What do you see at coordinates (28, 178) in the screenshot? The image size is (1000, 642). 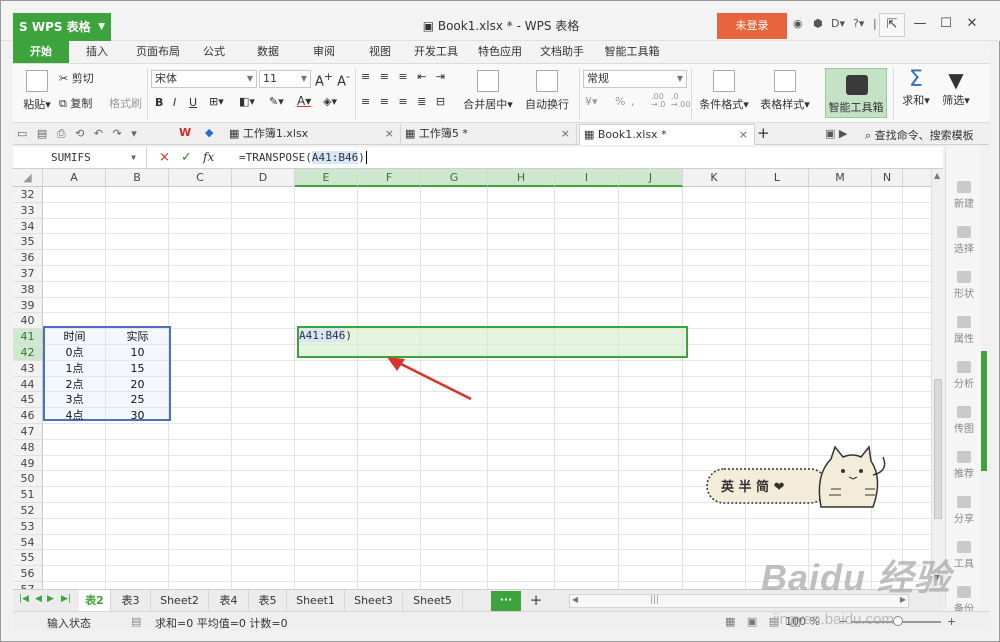 I see `select-all-corner: ◢` at bounding box center [28, 178].